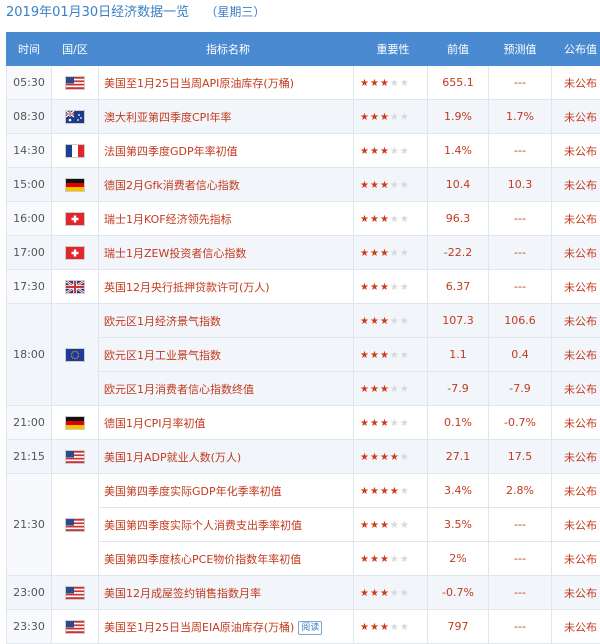 The width and height of the screenshot is (600, 644). I want to click on previous-value: 107.3, so click(458, 320).